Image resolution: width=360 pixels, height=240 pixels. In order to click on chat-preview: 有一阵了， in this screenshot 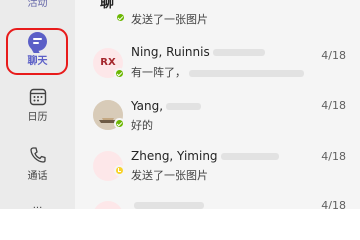, I will do `click(217, 72)`.